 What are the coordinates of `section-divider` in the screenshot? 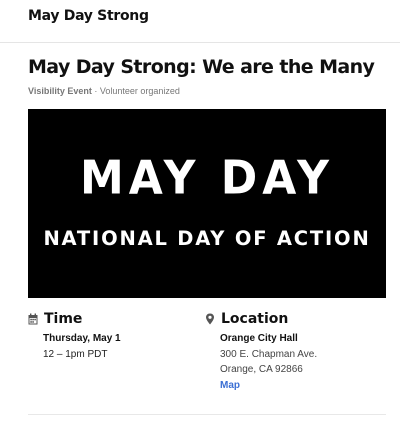 It's located at (207, 414).